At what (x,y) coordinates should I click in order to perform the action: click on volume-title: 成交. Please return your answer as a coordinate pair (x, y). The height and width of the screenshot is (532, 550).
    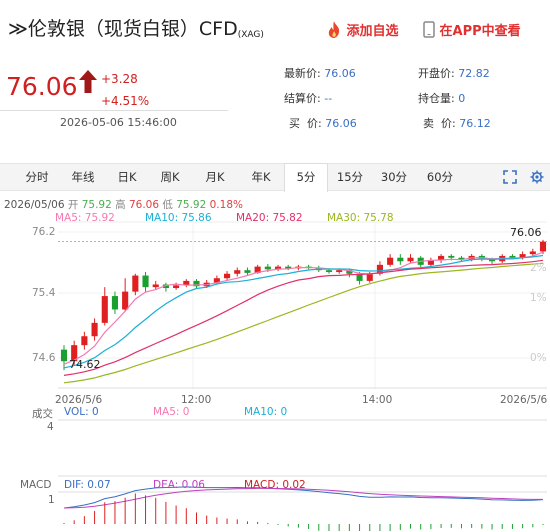
    Looking at the image, I should click on (42, 414).